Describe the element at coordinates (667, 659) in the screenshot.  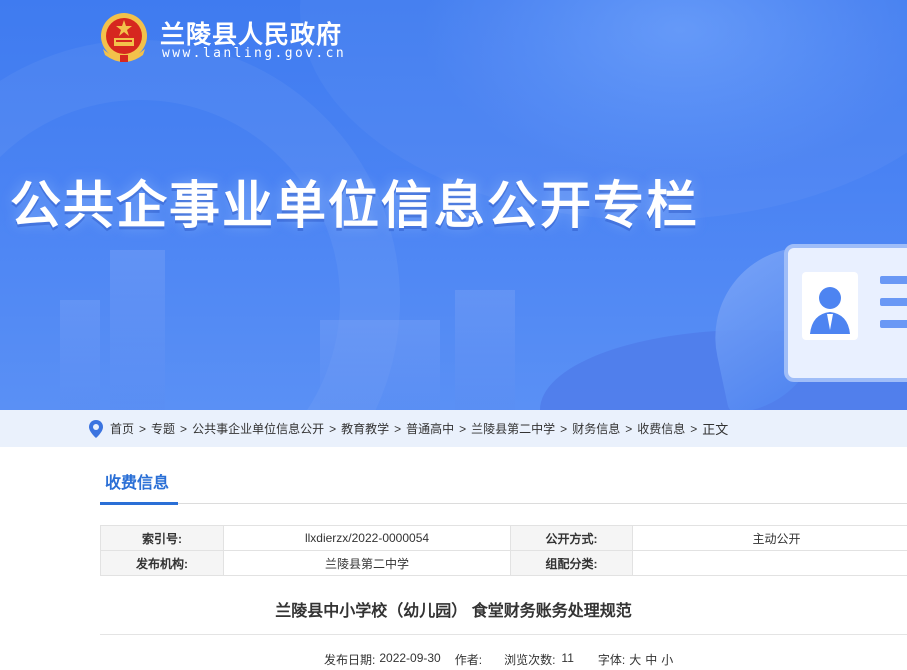
I see `font-size-small-button: 小` at that location.